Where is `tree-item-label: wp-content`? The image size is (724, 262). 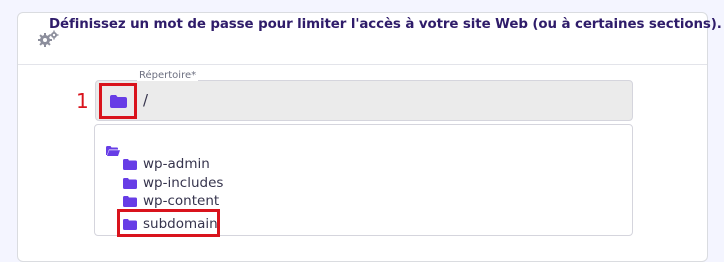
tree-item-label: wp-content is located at coordinates (181, 201).